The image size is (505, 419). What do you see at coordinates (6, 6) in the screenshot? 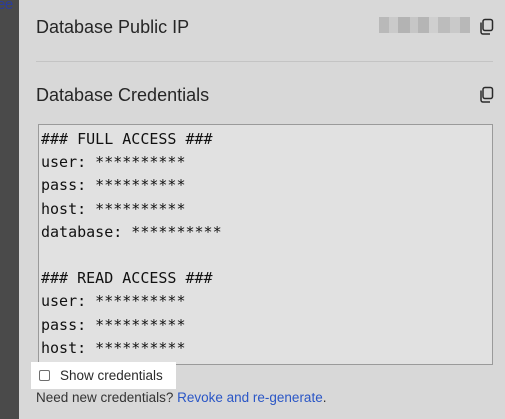
I see `background-text-fragment: ee` at bounding box center [6, 6].